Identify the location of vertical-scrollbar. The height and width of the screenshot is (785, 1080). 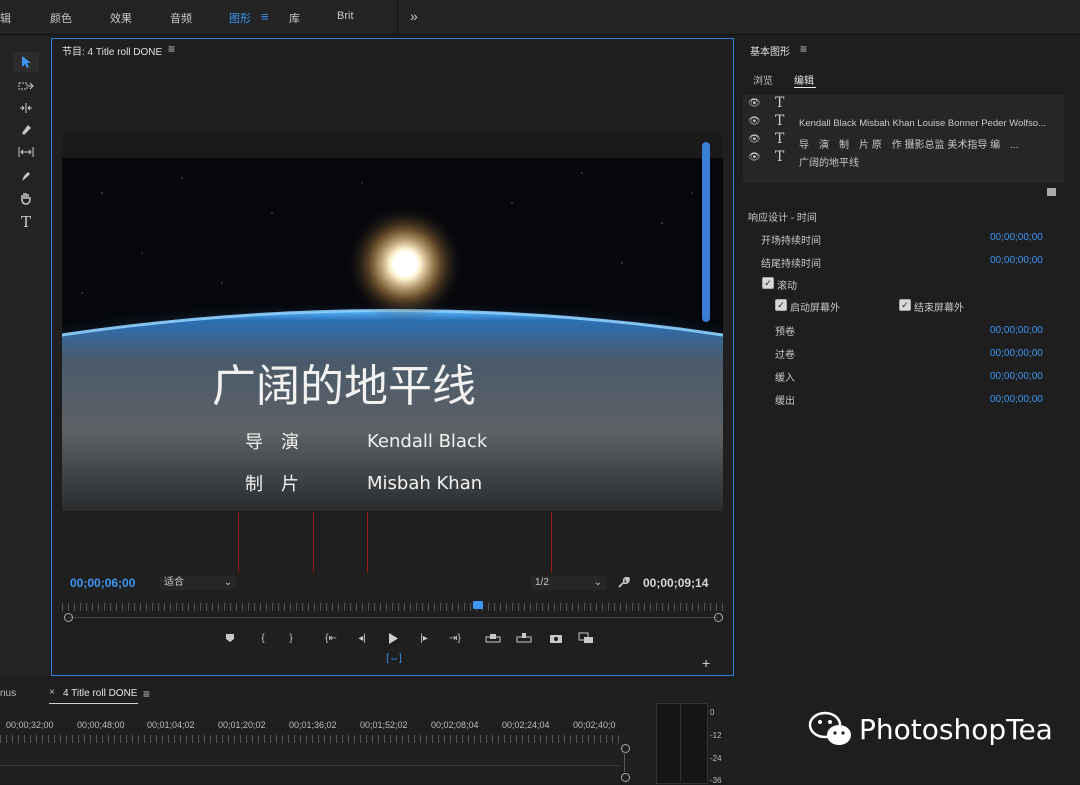
(624, 762).